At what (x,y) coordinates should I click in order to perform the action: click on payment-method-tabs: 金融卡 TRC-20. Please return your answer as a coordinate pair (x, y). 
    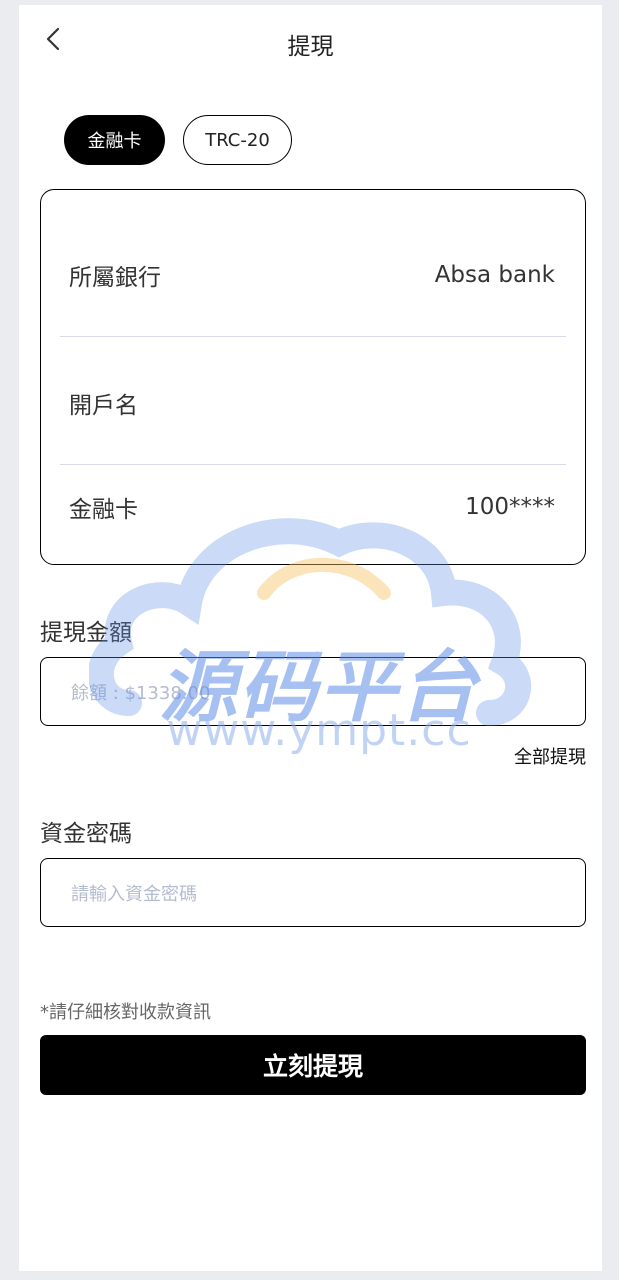
    Looking at the image, I should click on (187, 140).